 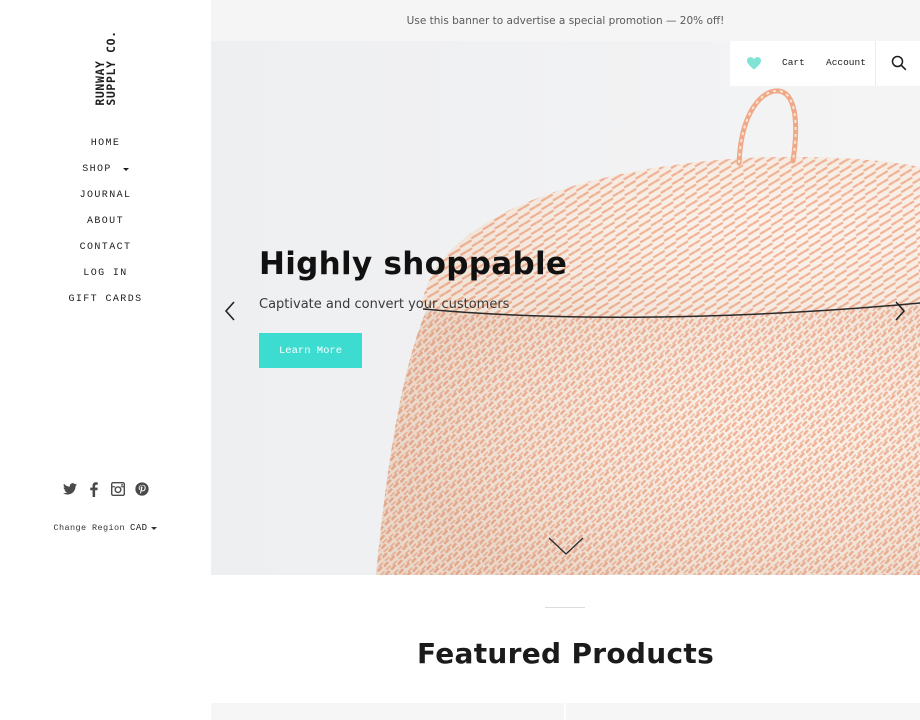 What do you see at coordinates (565, 607) in the screenshot?
I see `section-divider` at bounding box center [565, 607].